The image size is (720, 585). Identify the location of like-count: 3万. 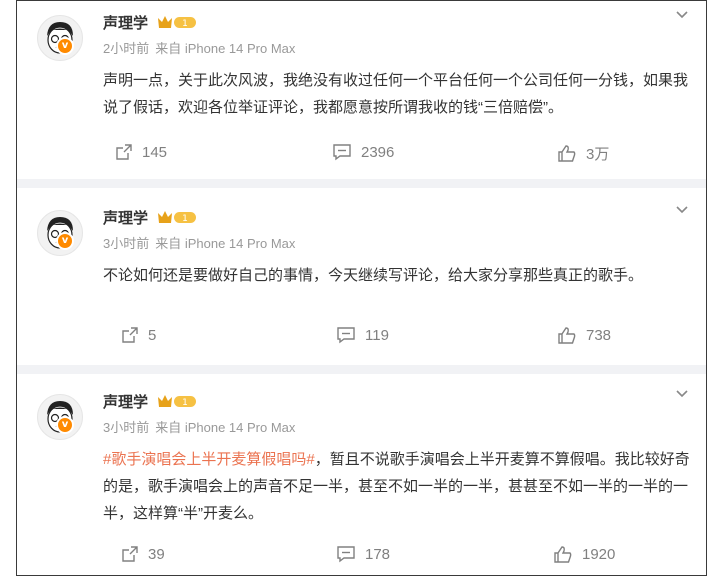
(598, 154).